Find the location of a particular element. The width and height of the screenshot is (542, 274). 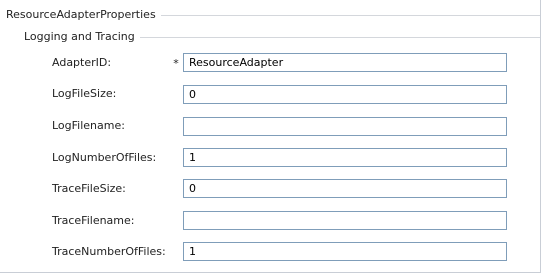

log-file-size-field is located at coordinates (345, 94).